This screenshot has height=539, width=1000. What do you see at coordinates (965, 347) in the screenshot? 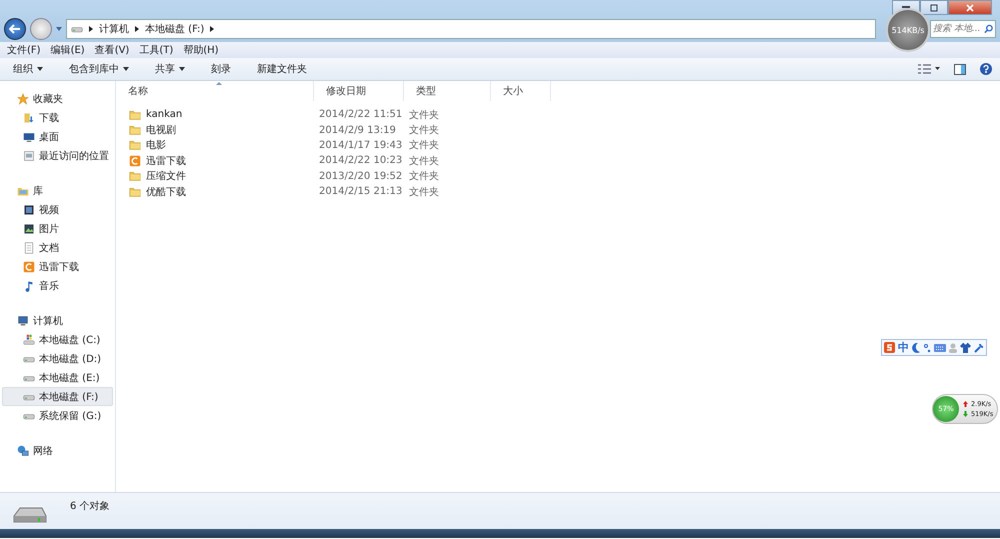
I see `shirt-icon` at bounding box center [965, 347].